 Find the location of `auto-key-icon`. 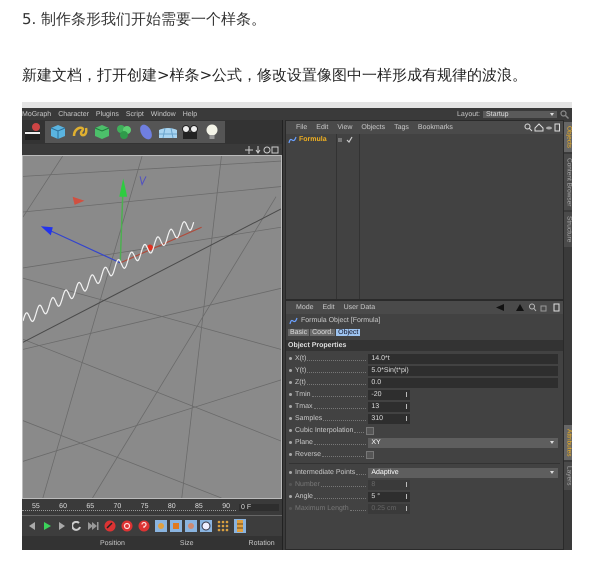

auto-key-icon is located at coordinates (127, 526).